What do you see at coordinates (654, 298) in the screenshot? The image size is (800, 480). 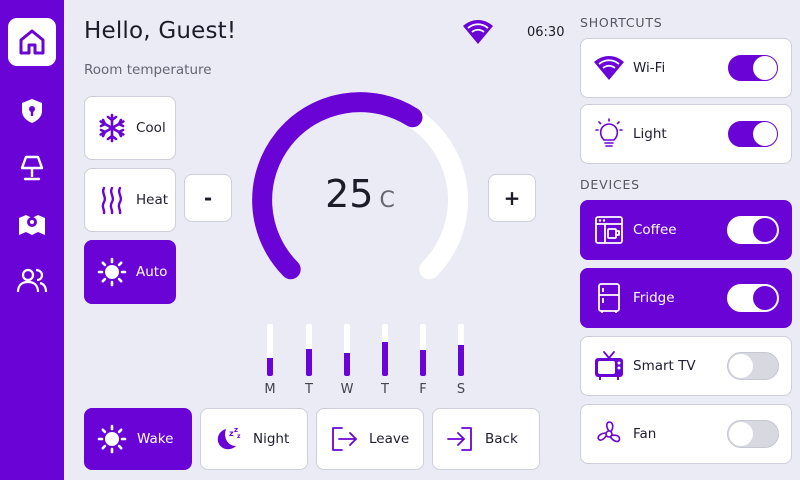 I see `device-label: Fridge` at bounding box center [654, 298].